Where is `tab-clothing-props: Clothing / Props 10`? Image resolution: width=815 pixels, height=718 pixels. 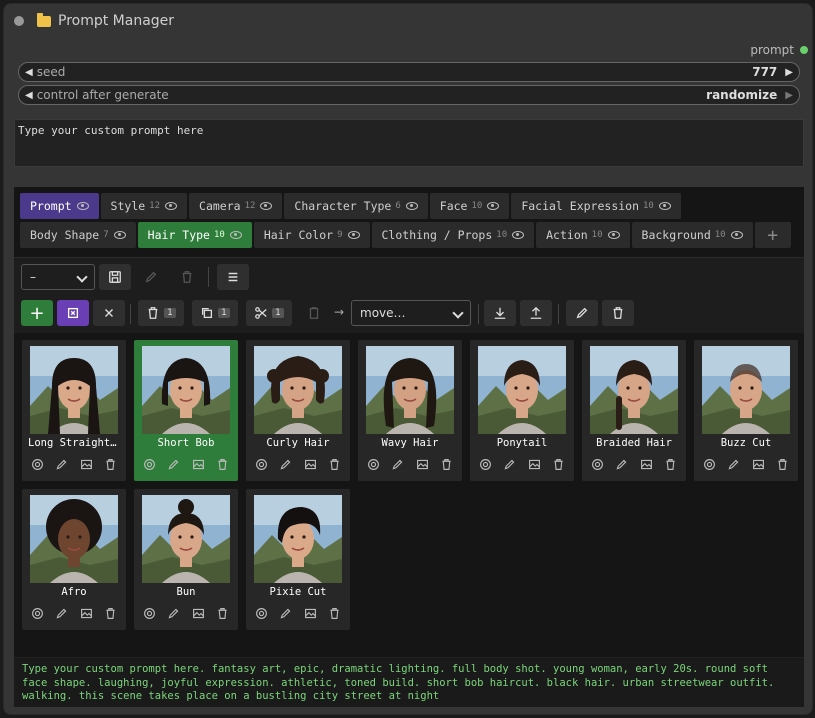
tab-clothing-props: Clothing / Props 10 is located at coordinates (453, 235).